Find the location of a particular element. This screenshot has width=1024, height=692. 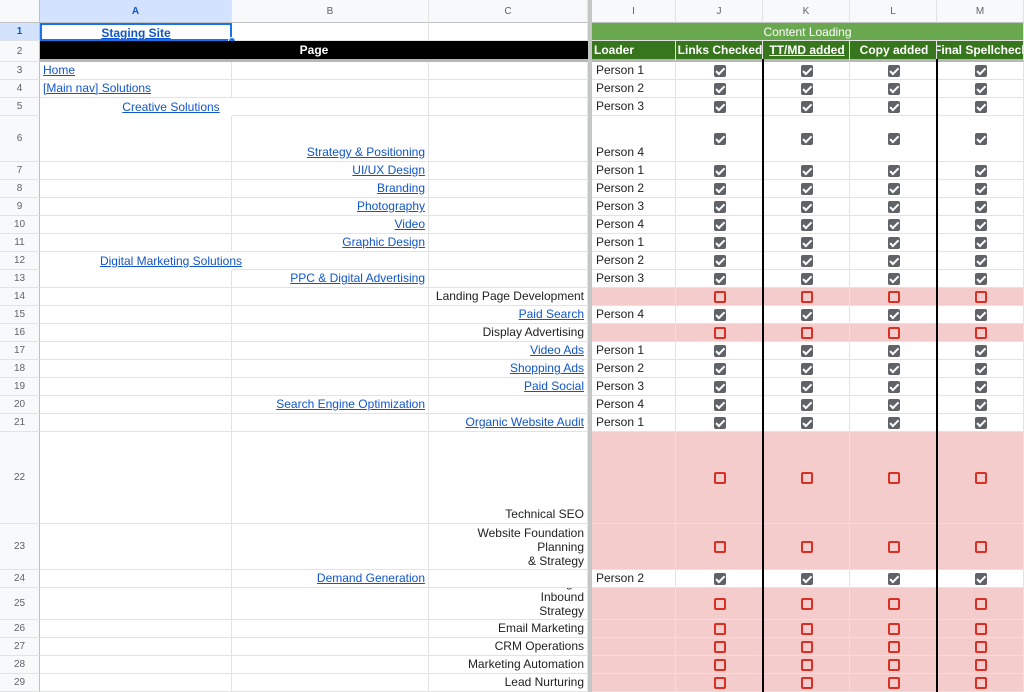

column-header-c: C is located at coordinates (508, 11).